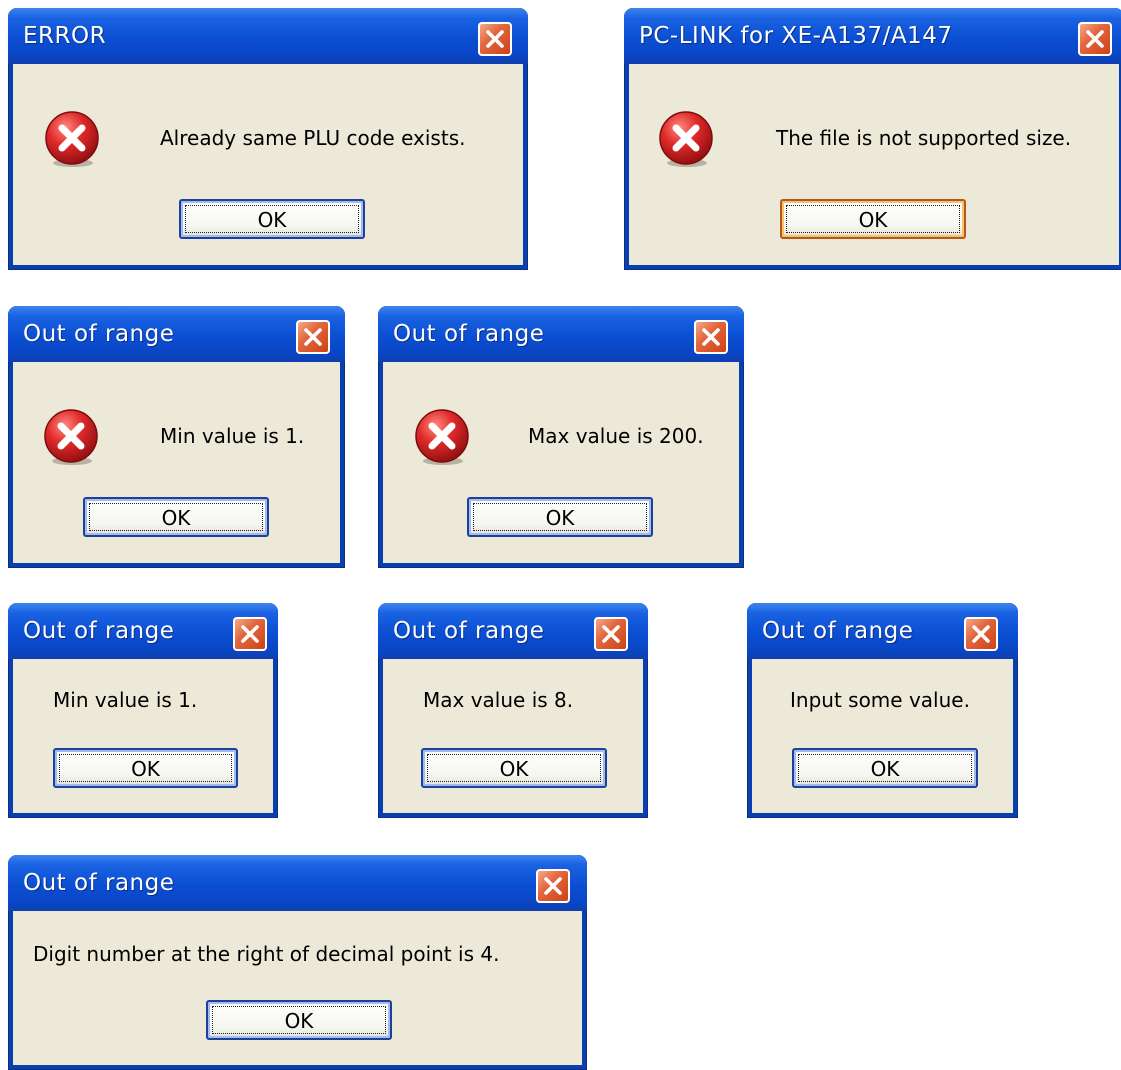  I want to click on title-bar: ERROR, so click(268, 36).